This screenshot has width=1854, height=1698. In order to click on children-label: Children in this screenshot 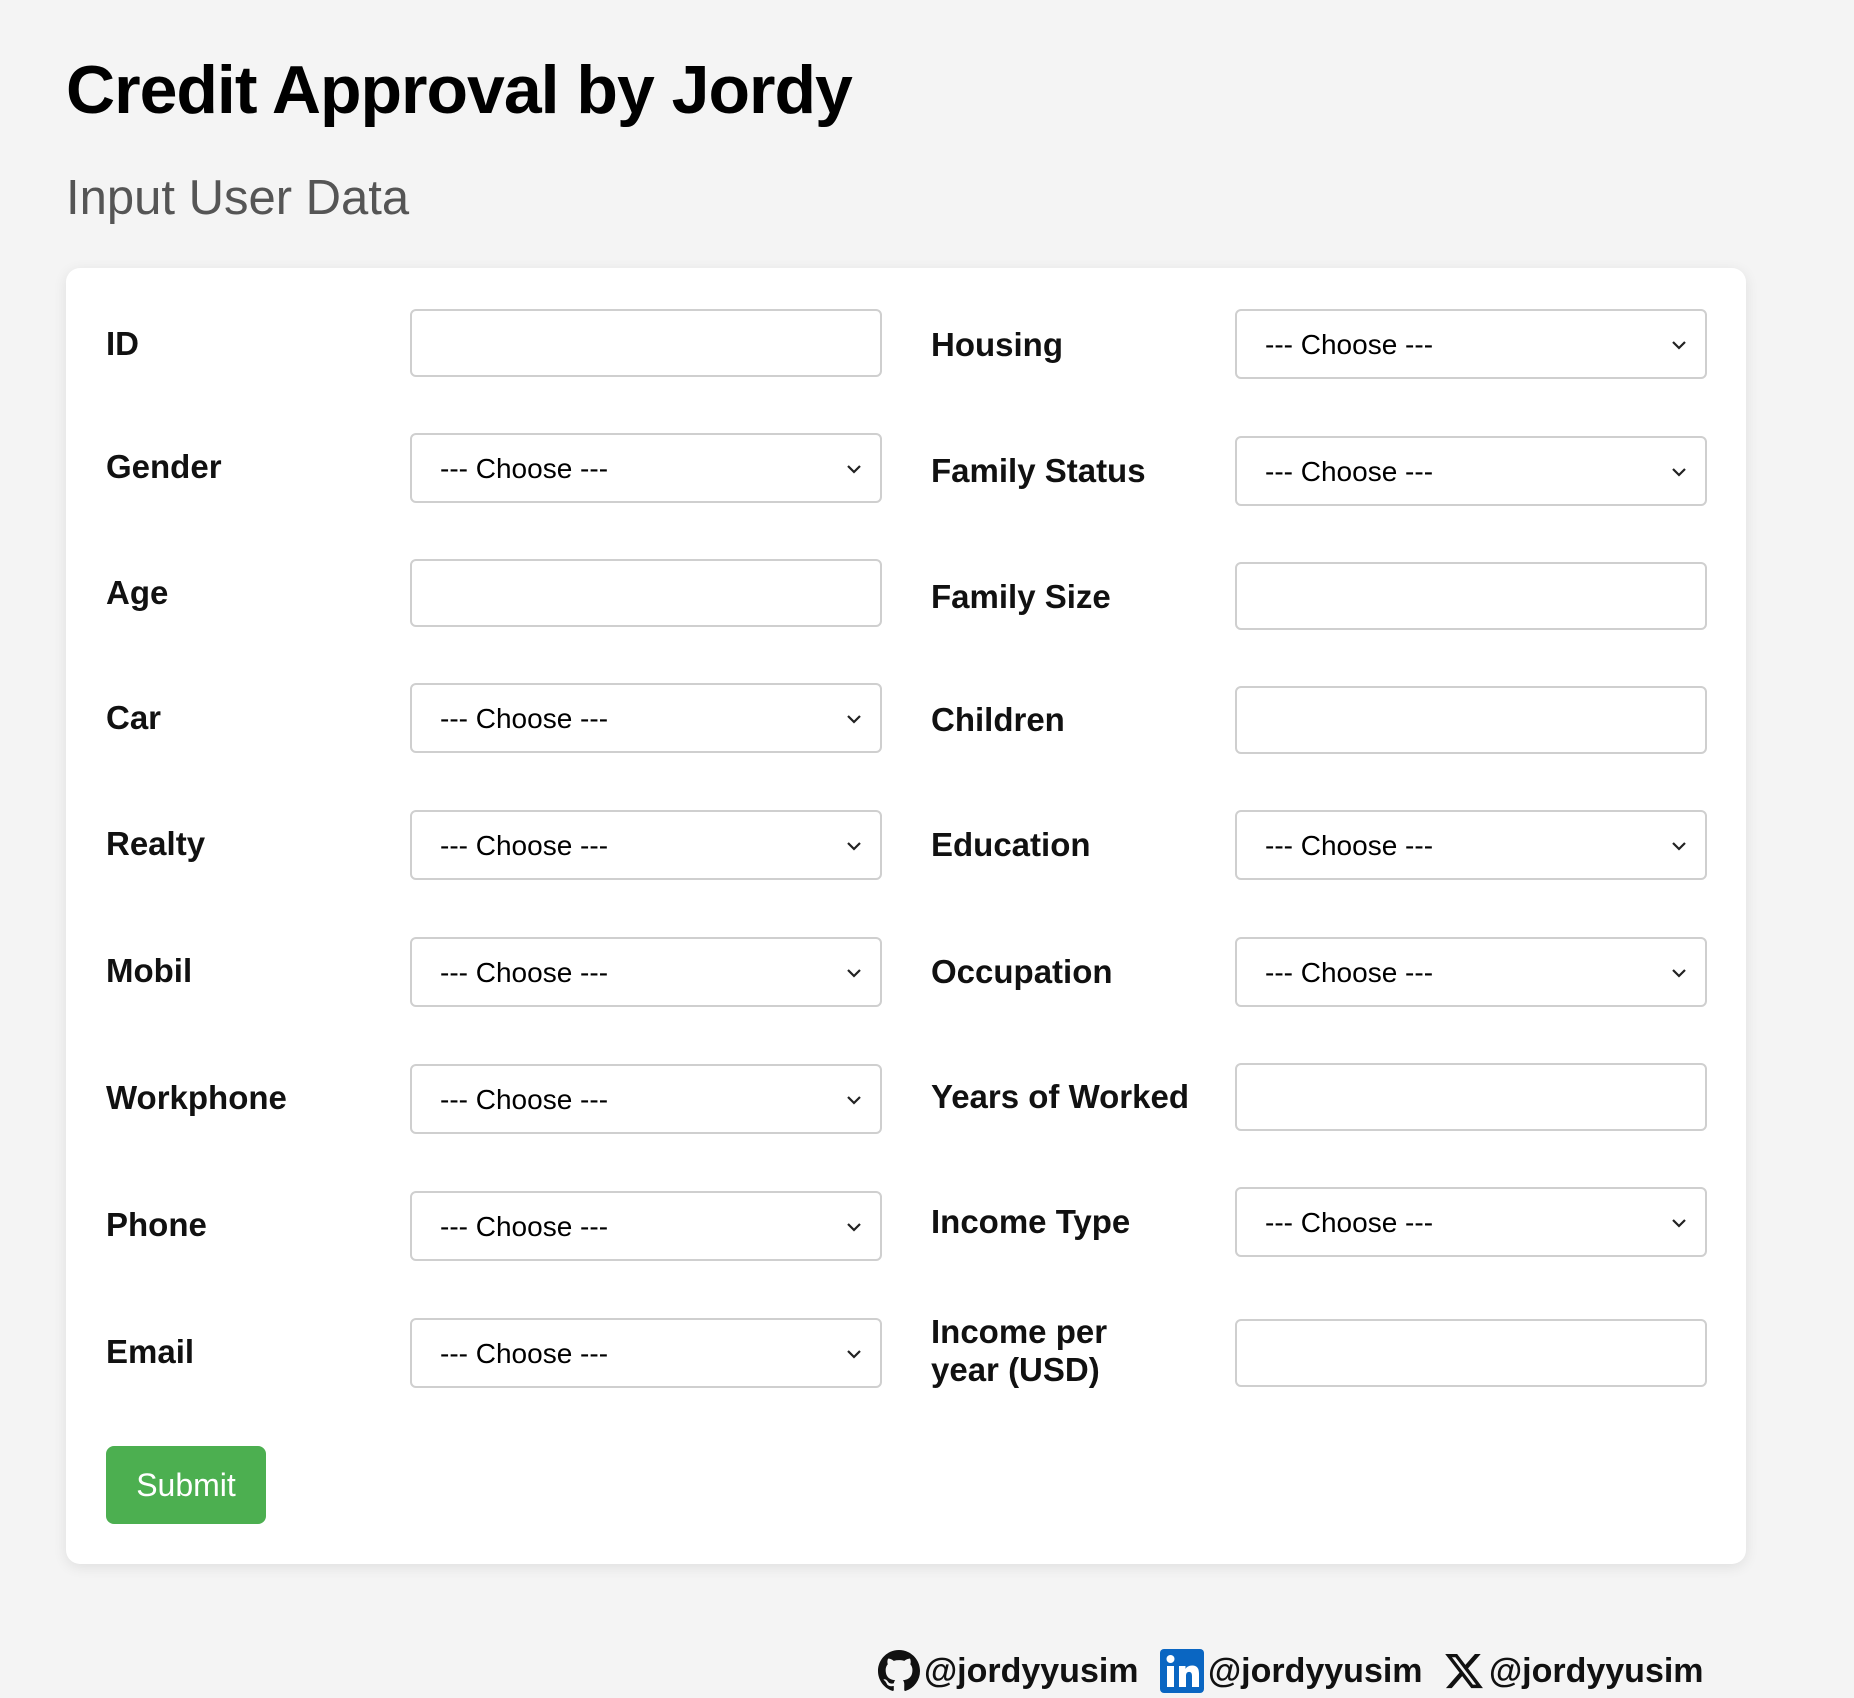, I will do `click(998, 719)`.